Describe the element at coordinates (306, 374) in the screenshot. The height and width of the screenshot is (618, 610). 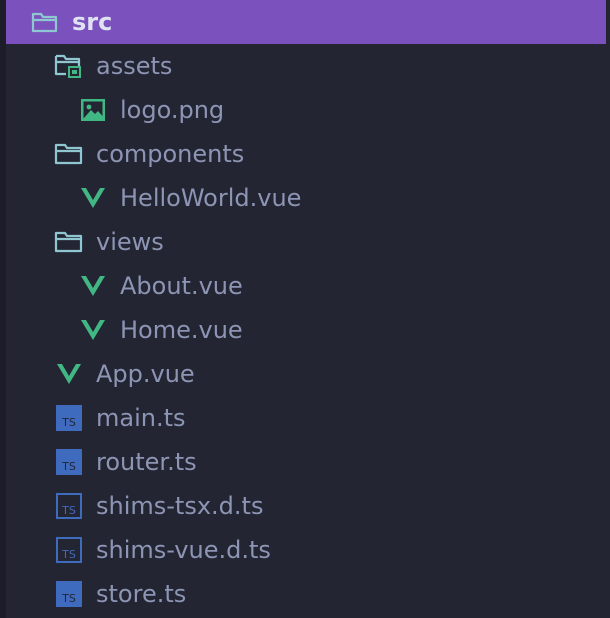
I see `tree-item-app-vue: App.vue` at that location.